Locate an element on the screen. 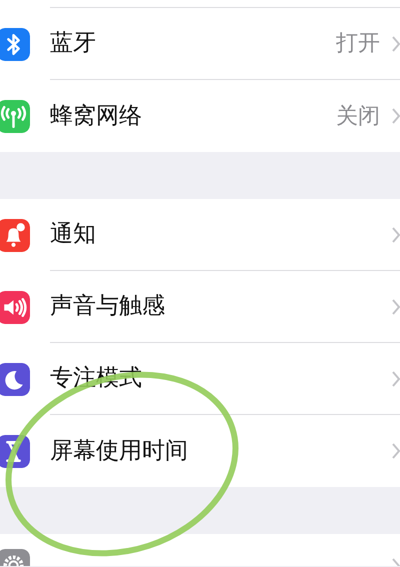  setting-label: 蜂窝网络 is located at coordinates (193, 116).